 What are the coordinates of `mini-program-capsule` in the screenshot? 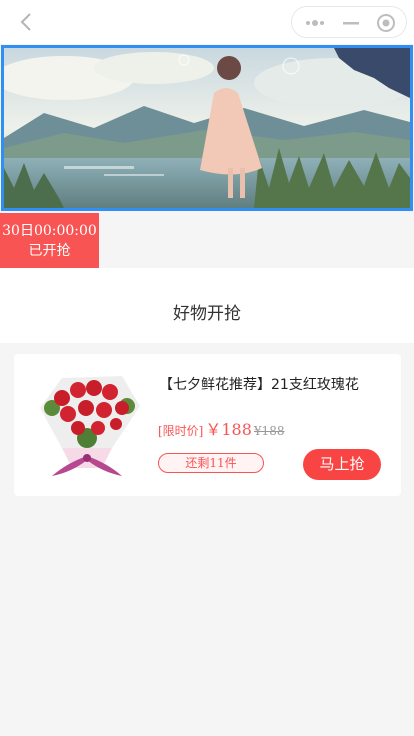 It's located at (349, 22).